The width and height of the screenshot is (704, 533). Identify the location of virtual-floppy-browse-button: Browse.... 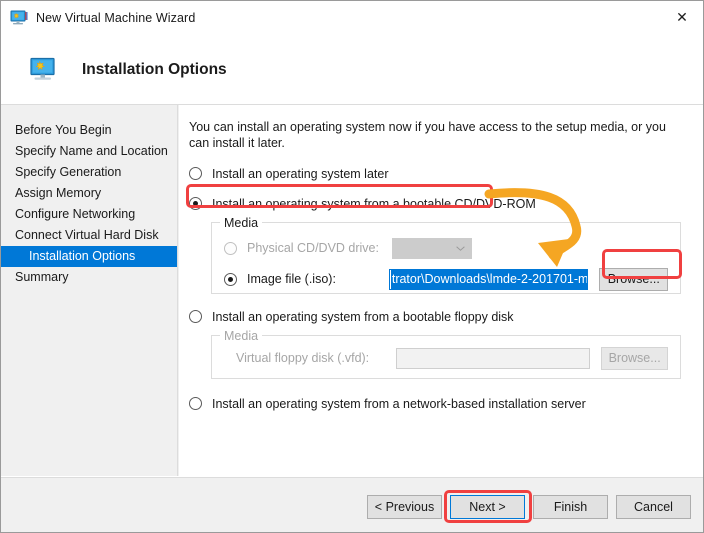
(634, 358).